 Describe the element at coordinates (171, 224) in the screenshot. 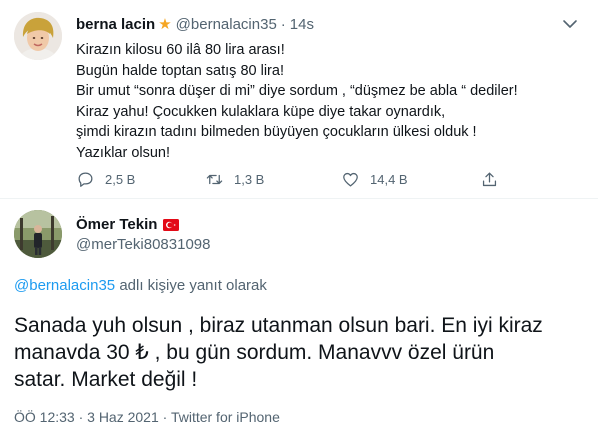

I see `turkey-flag-icon` at that location.